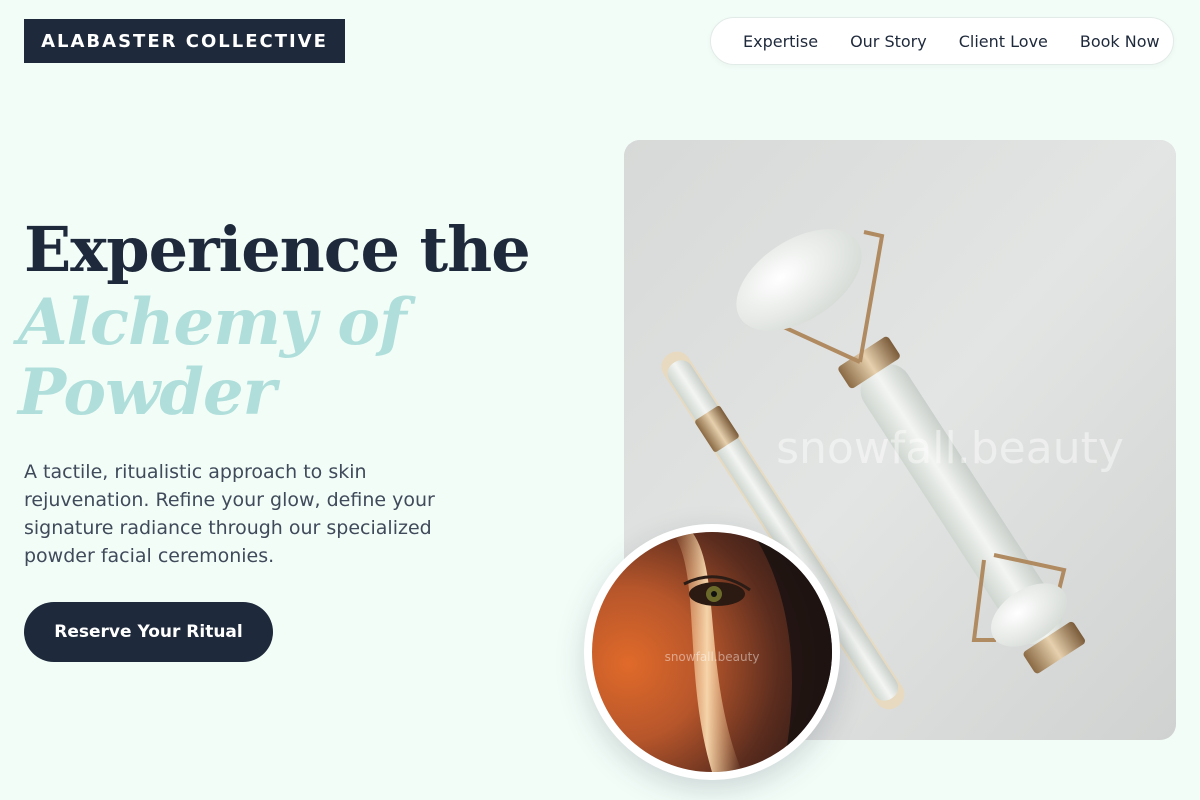  I want to click on hero-headline-accent: Alchemy of Powder, so click(212, 357).